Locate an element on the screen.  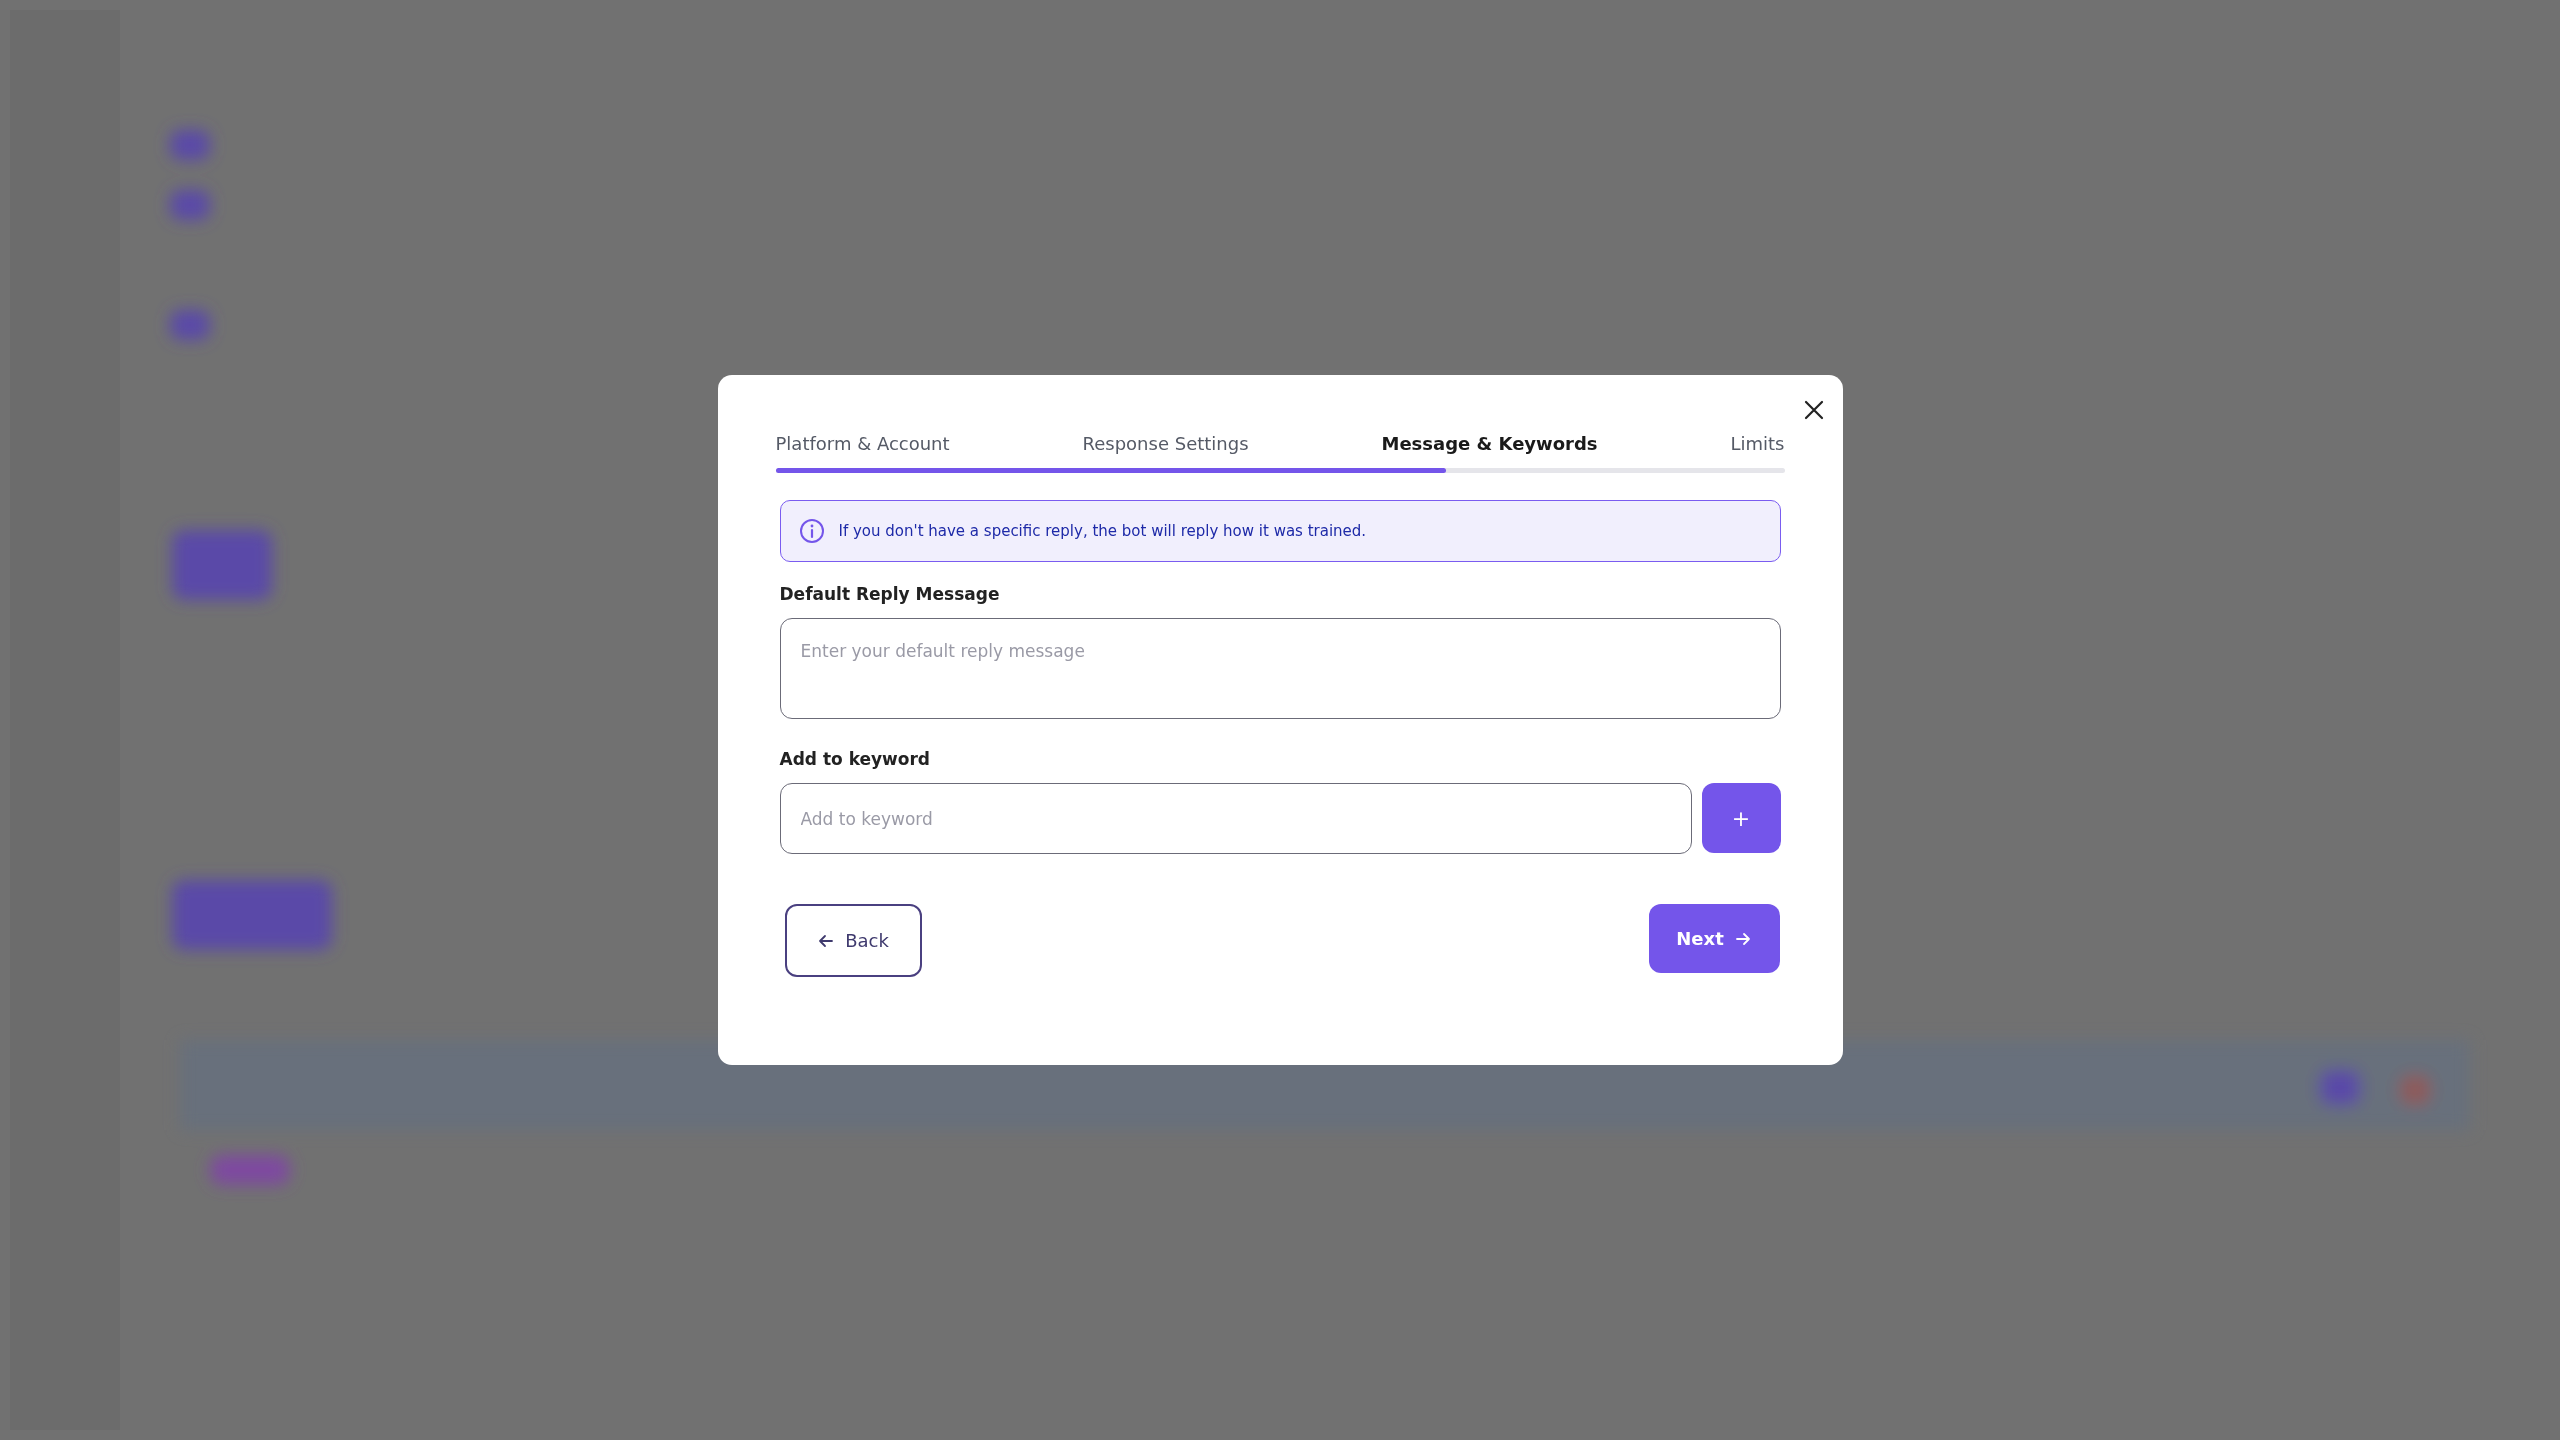
reply-textarea: Enter your default reply message is located at coordinates (1280, 668).